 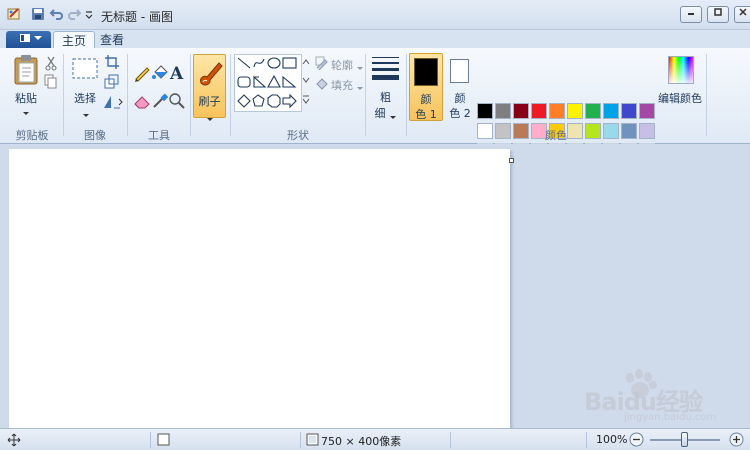 What do you see at coordinates (556, 135) in the screenshot?
I see `colors-group-label: 颜色` at bounding box center [556, 135].